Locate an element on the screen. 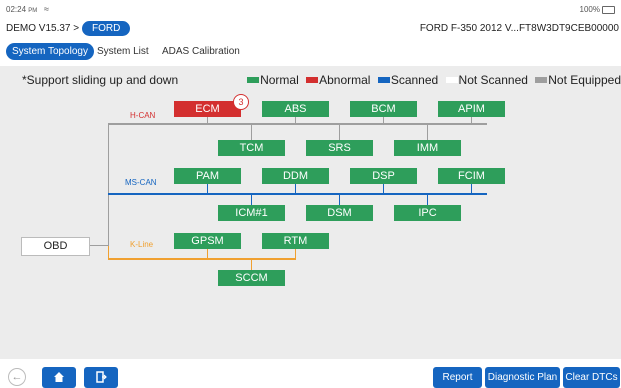 Image resolution: width=621 pixels, height=388 pixels. bus-label-mscan: MS-CAN is located at coordinates (141, 182).